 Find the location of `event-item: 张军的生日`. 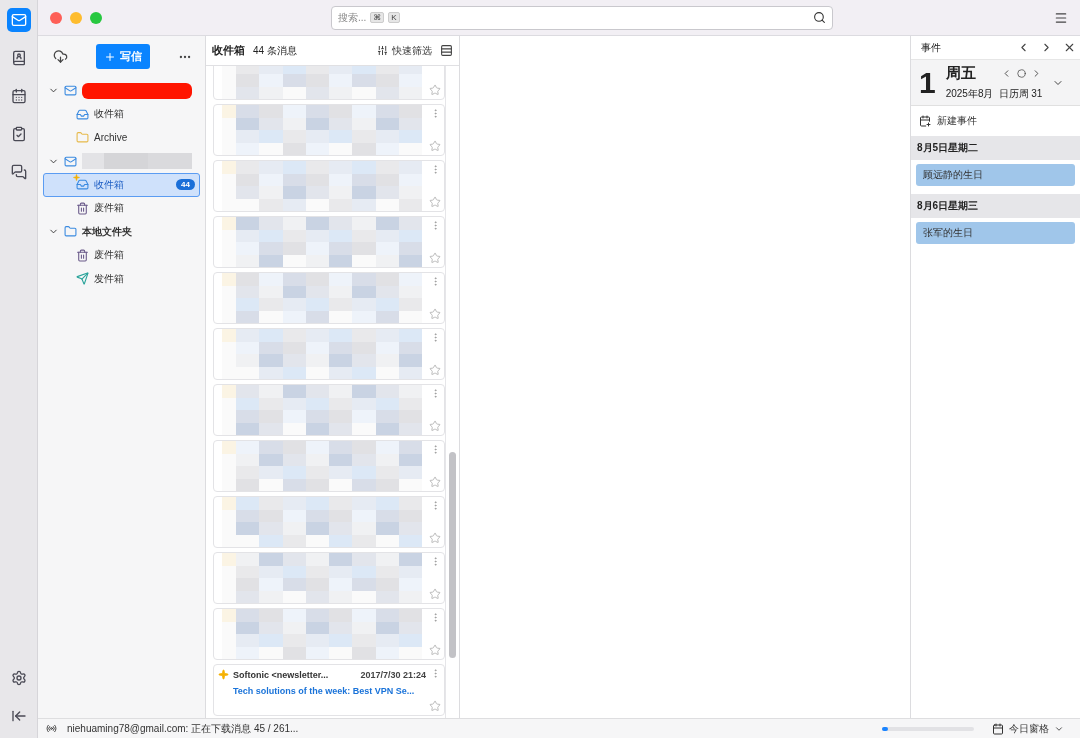

event-item: 张军的生日 is located at coordinates (995, 233).